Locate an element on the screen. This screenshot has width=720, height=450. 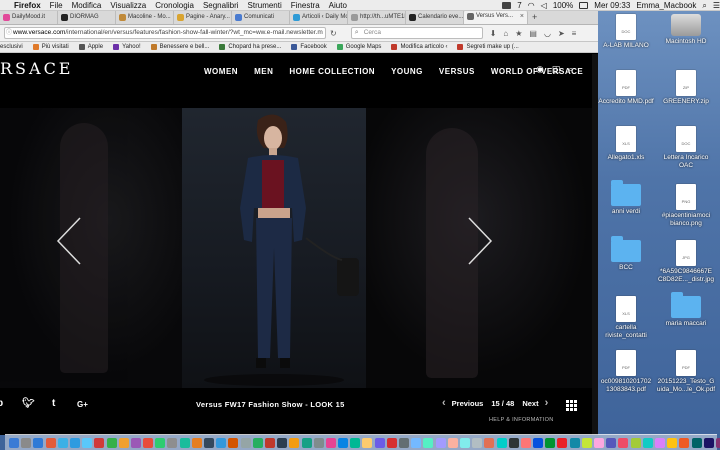
twitter-icon: 🐦︎ is located at coordinates (28, 403).